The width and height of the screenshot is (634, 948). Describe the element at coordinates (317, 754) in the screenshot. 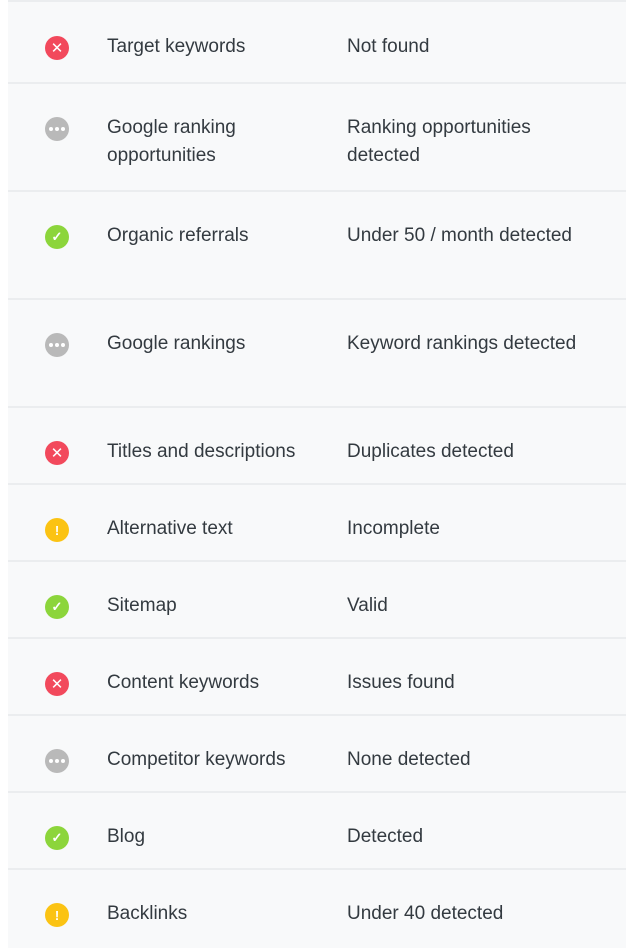

I see `check-row: Competitor keywords None detected` at that location.